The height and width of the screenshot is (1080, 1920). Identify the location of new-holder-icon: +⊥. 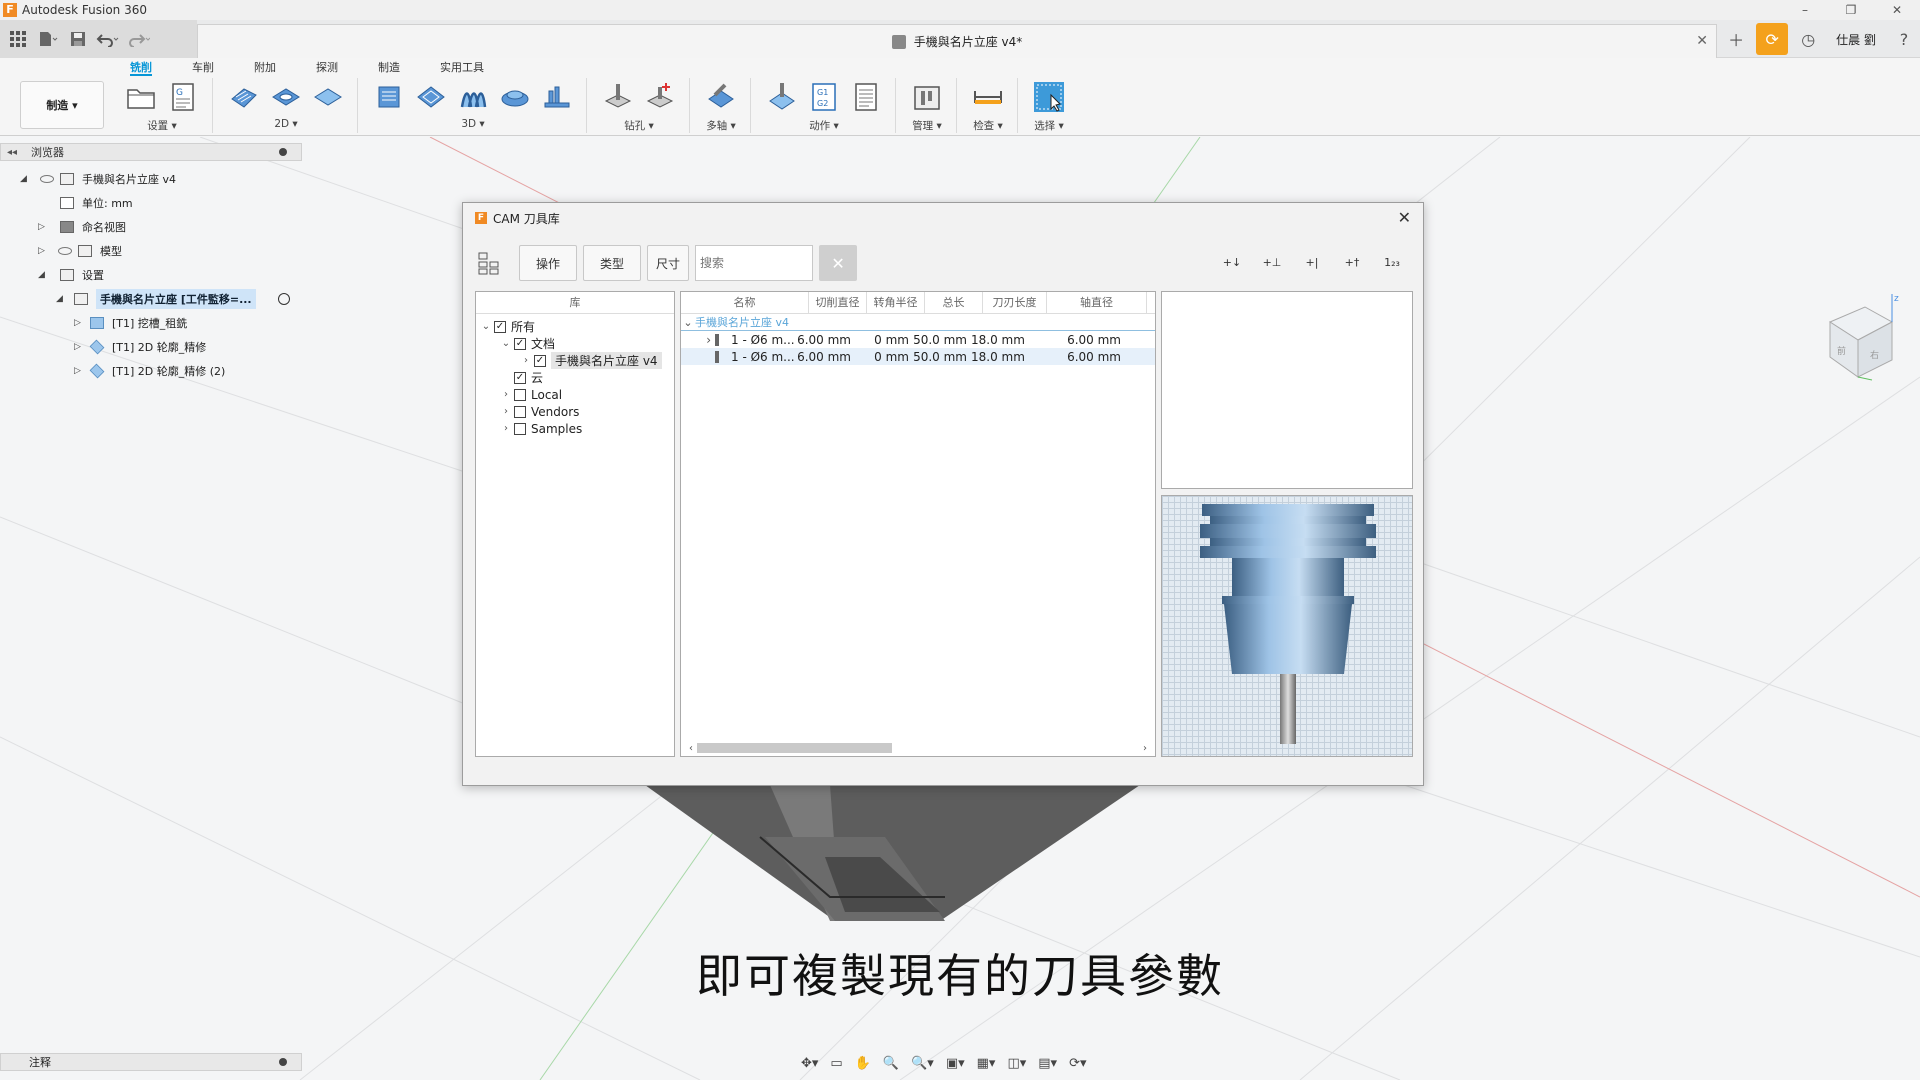
(1272, 262).